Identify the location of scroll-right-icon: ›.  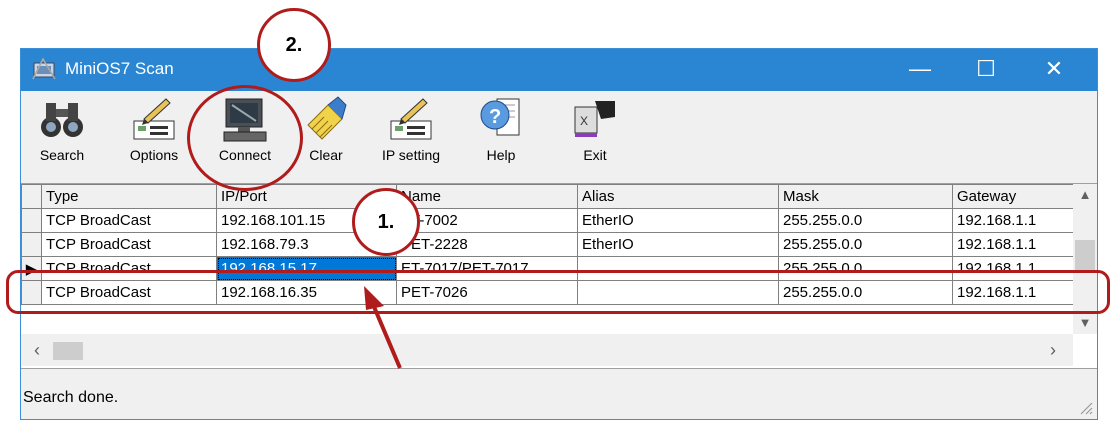
(1053, 350).